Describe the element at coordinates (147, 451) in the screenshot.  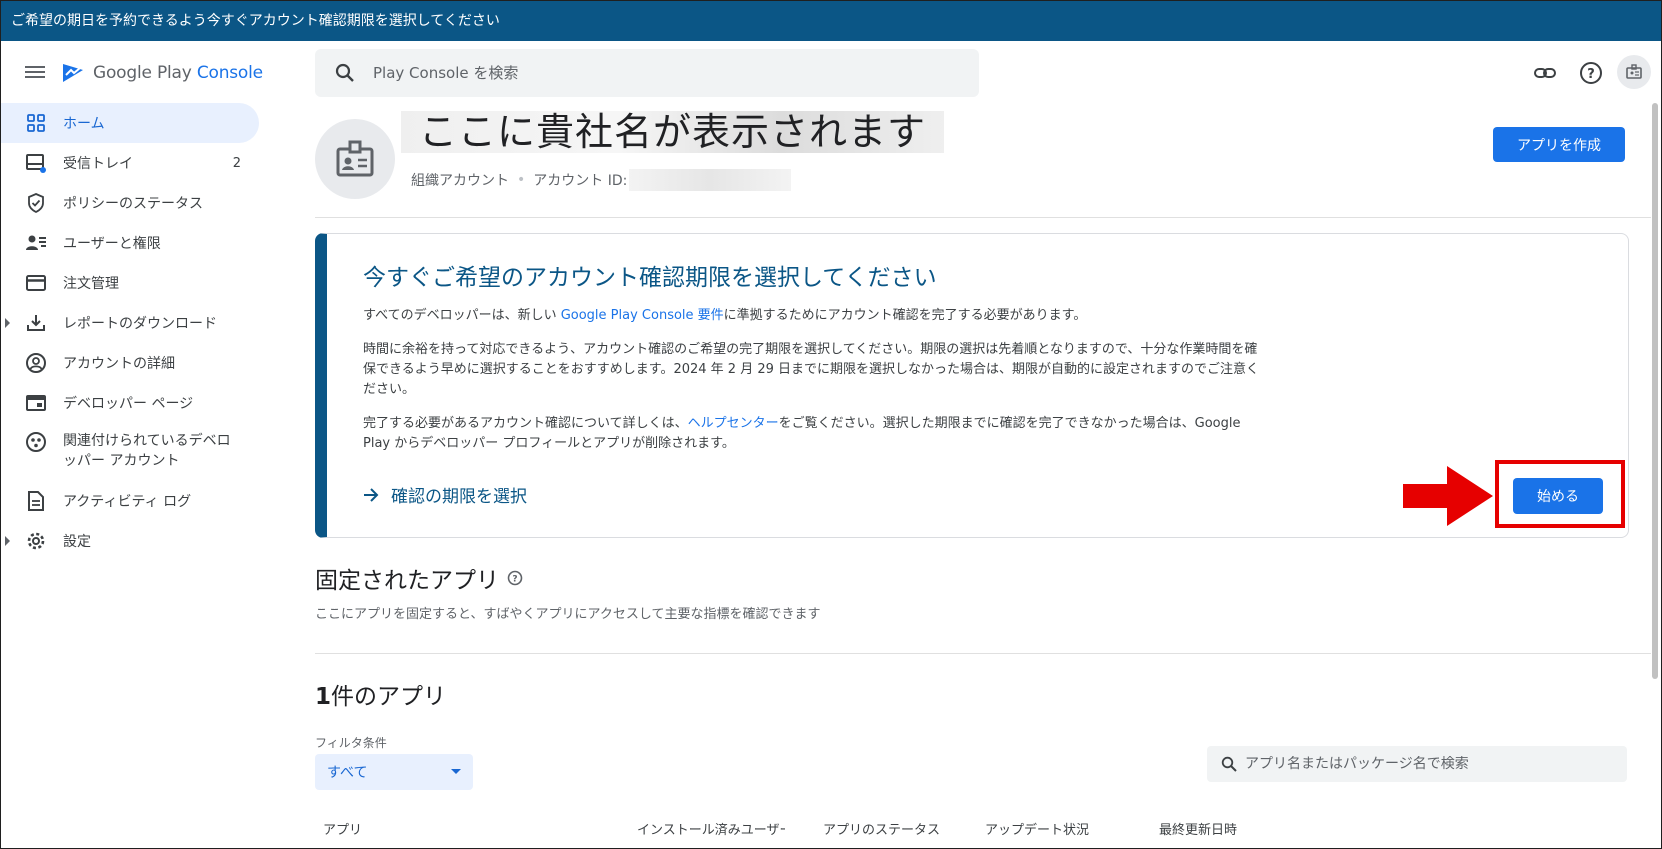
I see `sidebar-item-label: 関連付けられているデベロッパー アカウント` at that location.